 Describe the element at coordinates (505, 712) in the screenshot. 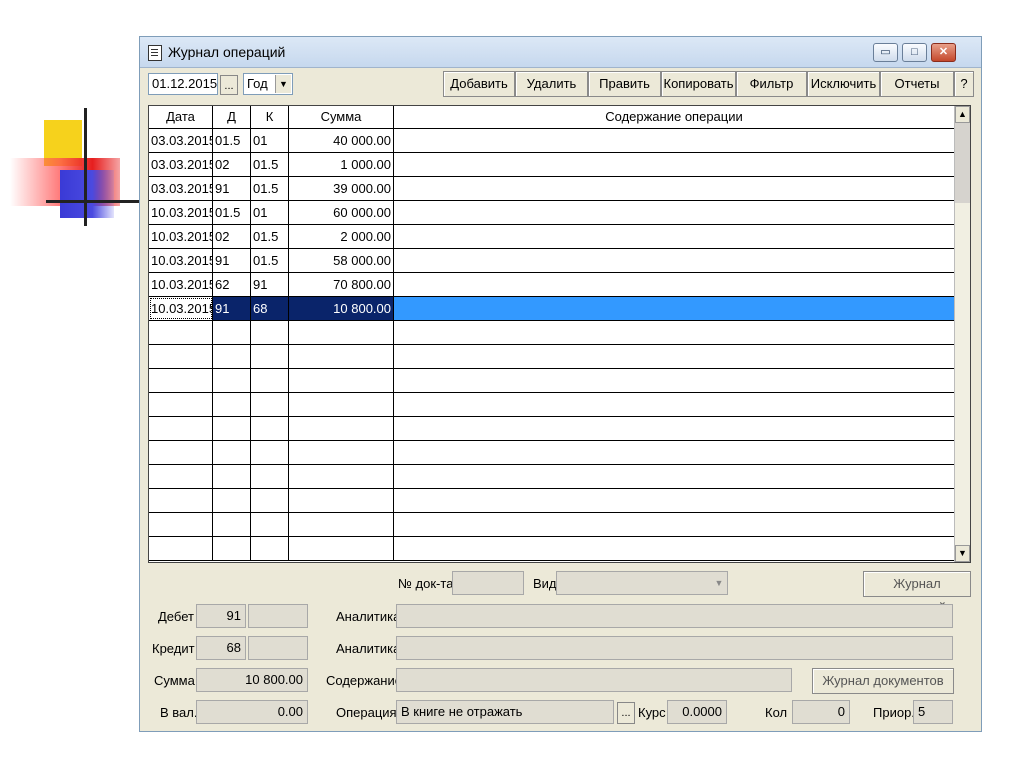

I see `operation-field: В книге не отражать` at that location.